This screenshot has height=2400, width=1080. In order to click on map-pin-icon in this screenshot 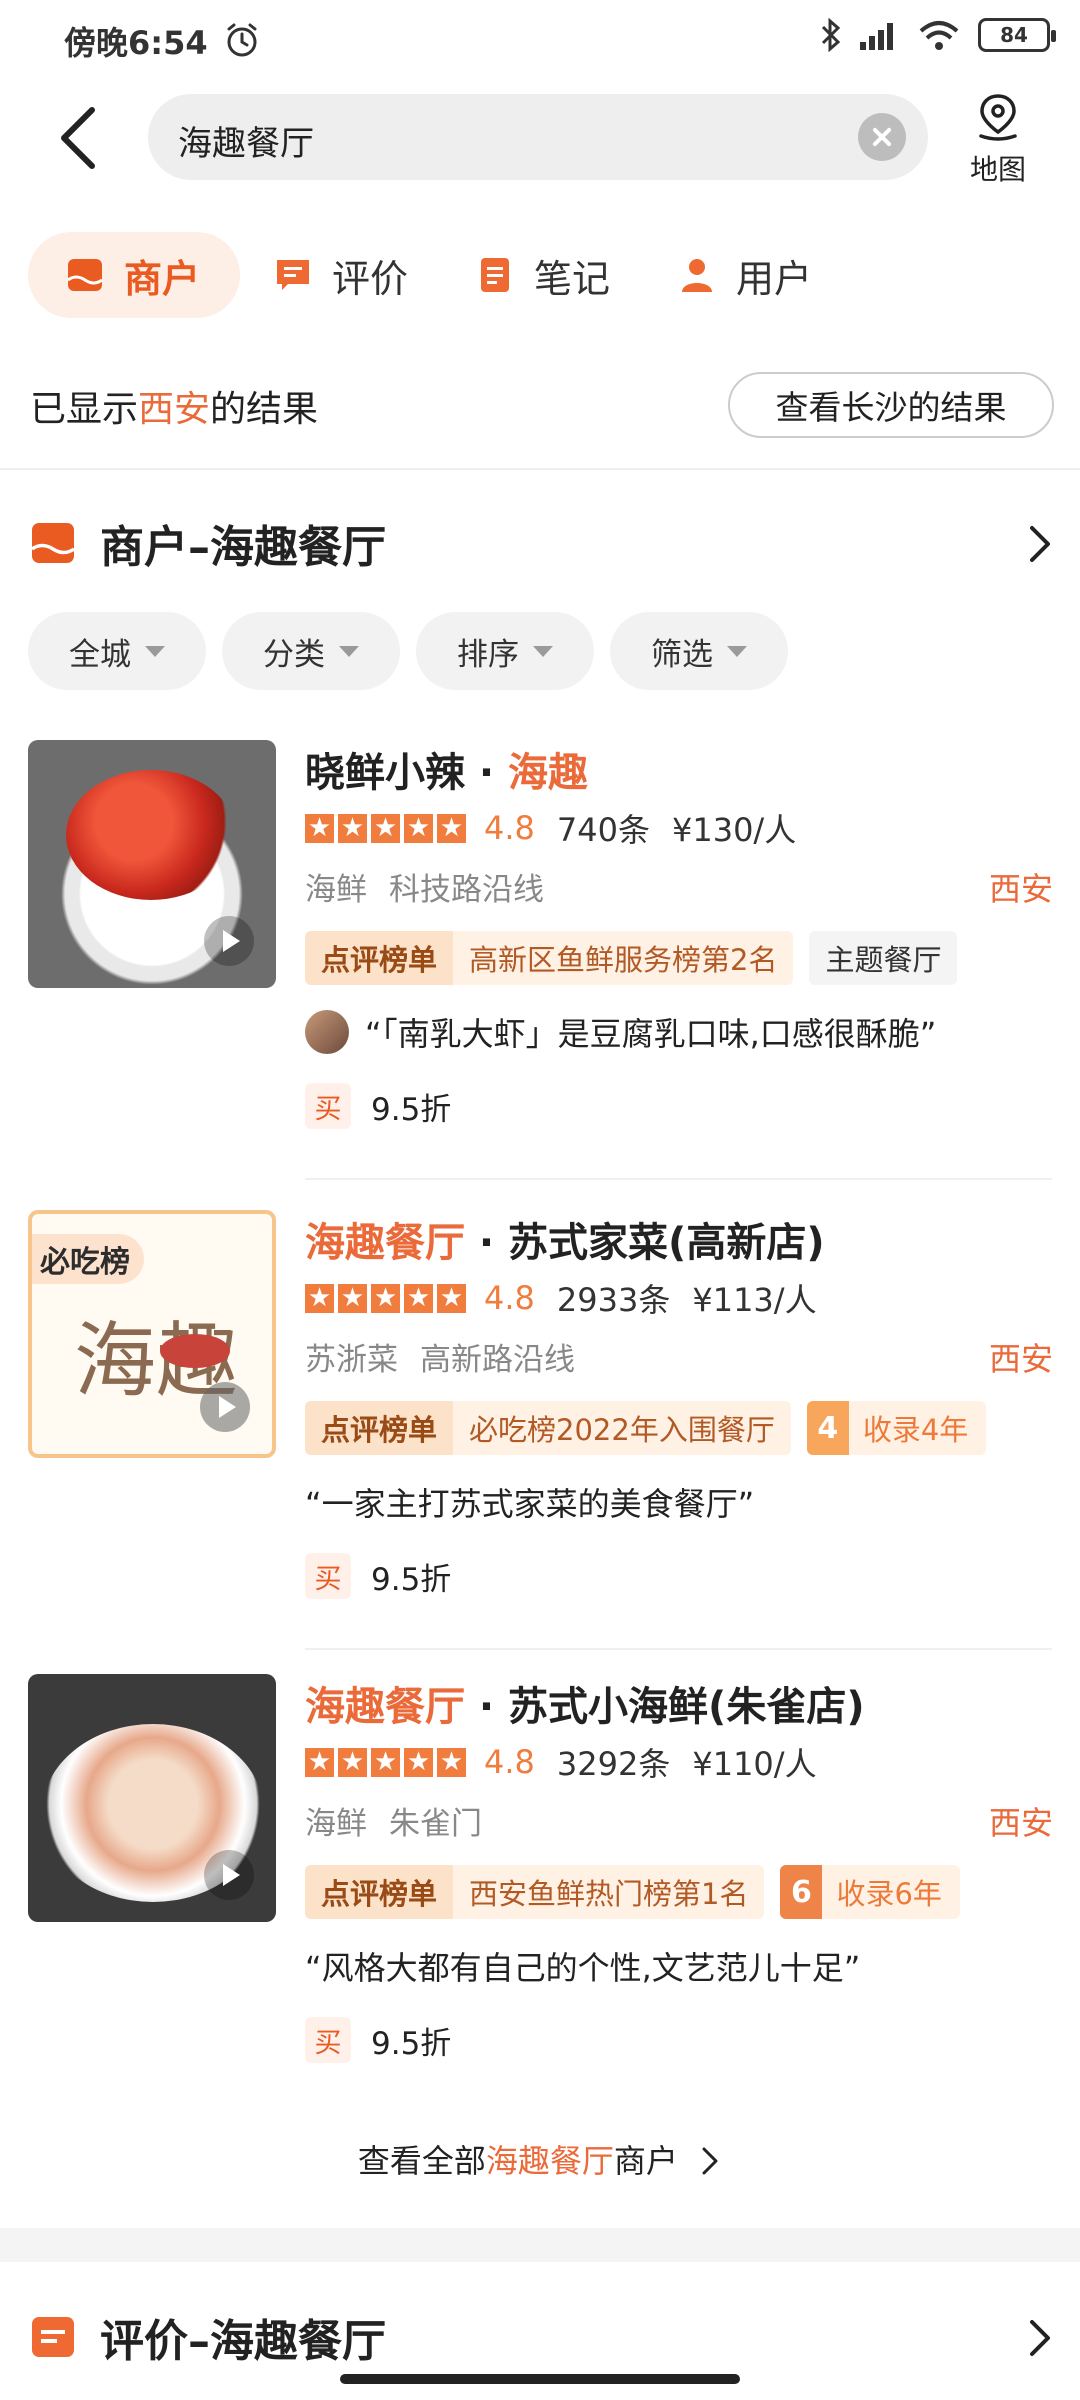, I will do `click(998, 117)`.